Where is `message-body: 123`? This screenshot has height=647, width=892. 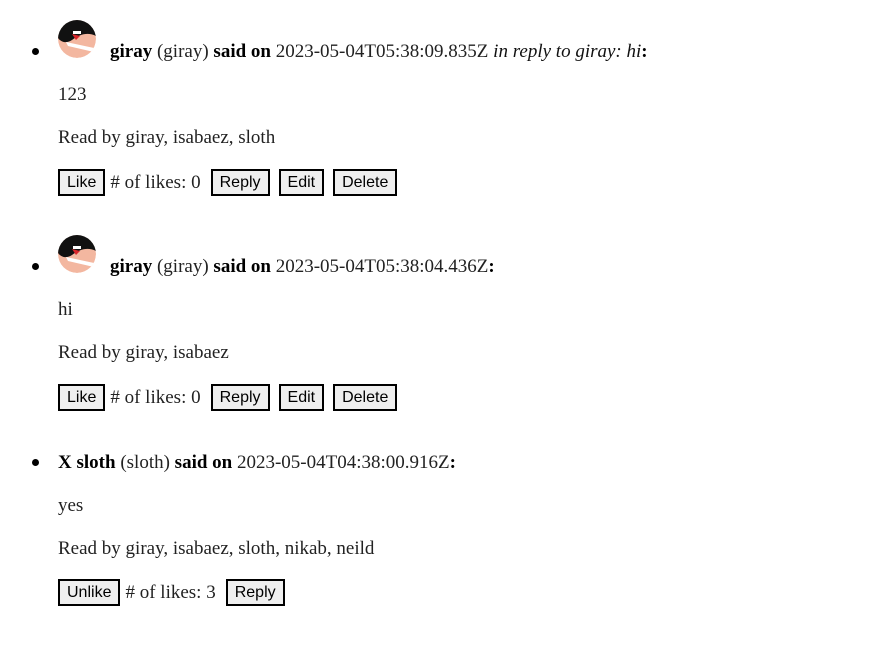 message-body: 123 is located at coordinates (72, 94).